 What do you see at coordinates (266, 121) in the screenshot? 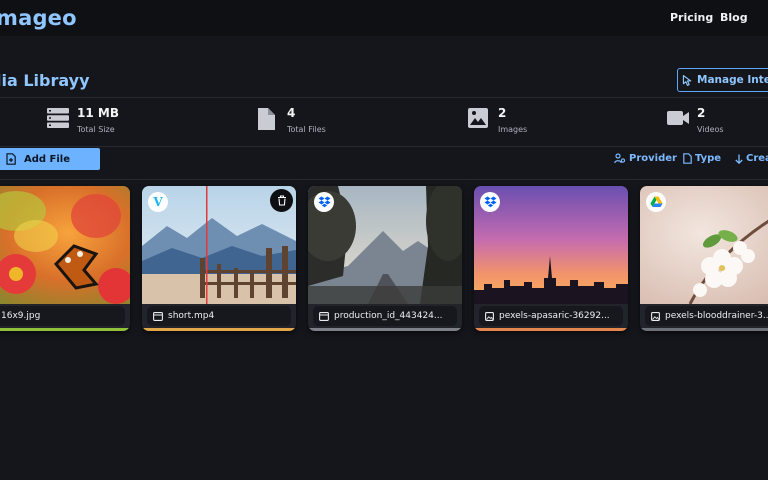
I see `document-icon` at bounding box center [266, 121].